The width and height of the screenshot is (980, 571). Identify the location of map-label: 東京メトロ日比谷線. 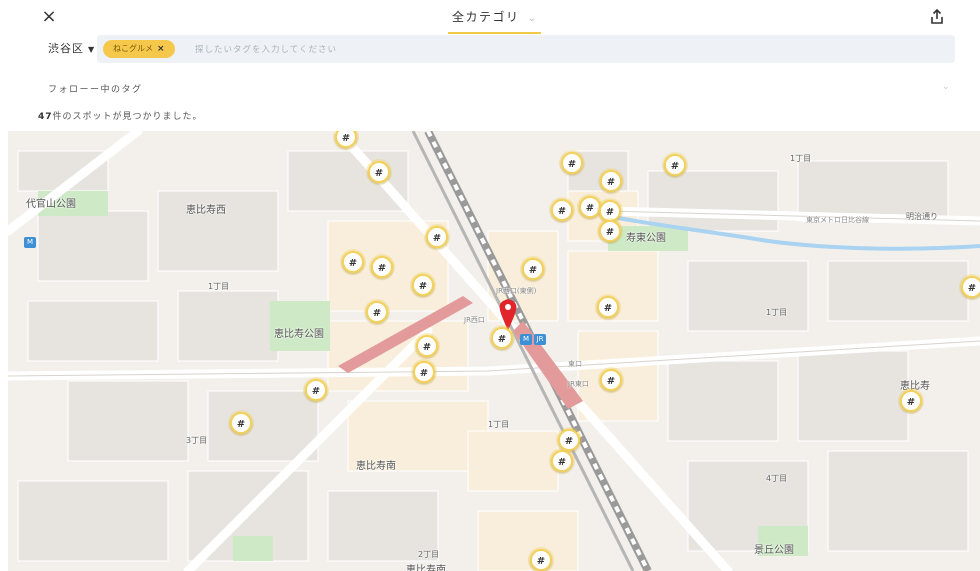
(837, 220).